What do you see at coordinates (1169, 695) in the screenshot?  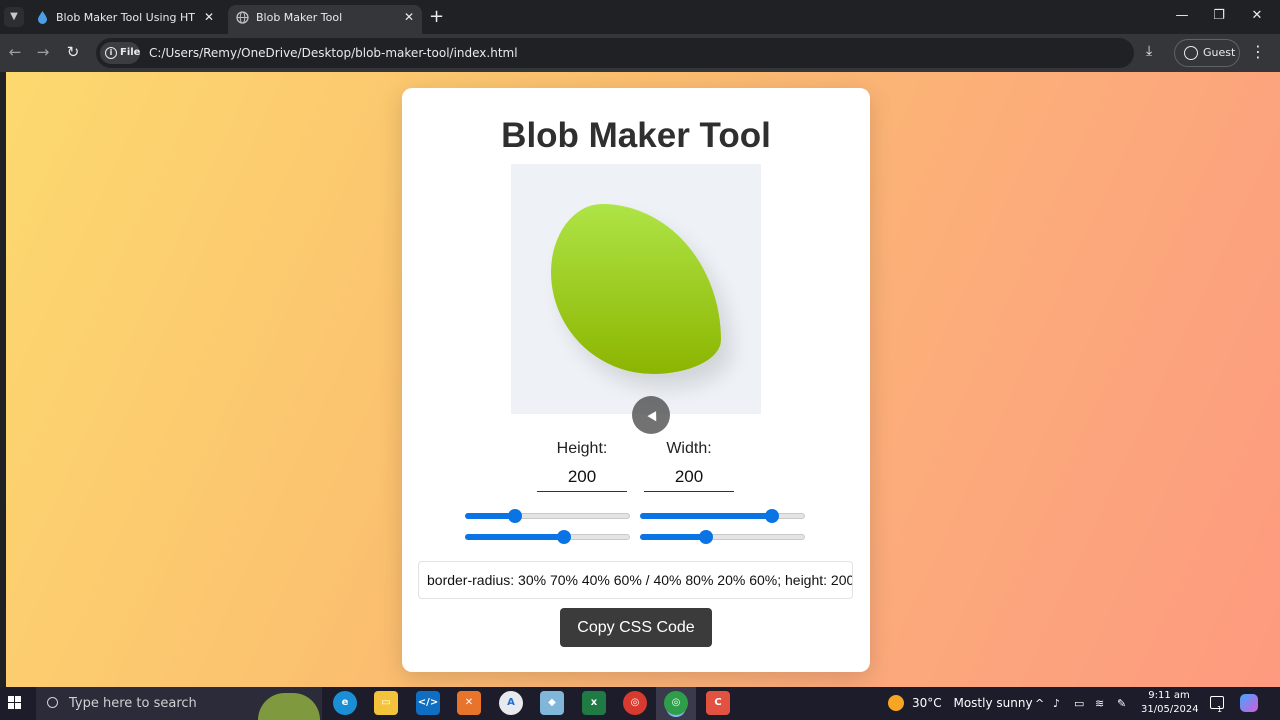 I see `clock-time: 9:11 am` at bounding box center [1169, 695].